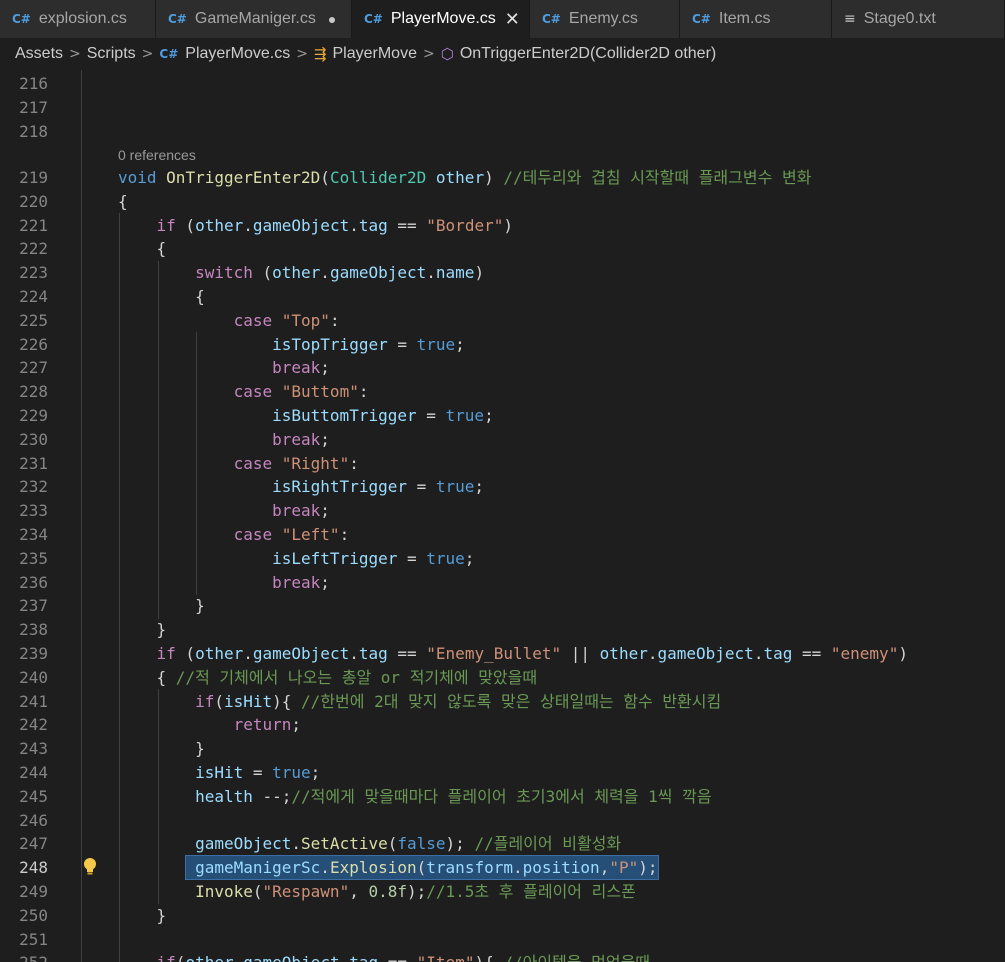  What do you see at coordinates (502, 321) in the screenshot?
I see `code-line: 225 case "Top":` at bounding box center [502, 321].